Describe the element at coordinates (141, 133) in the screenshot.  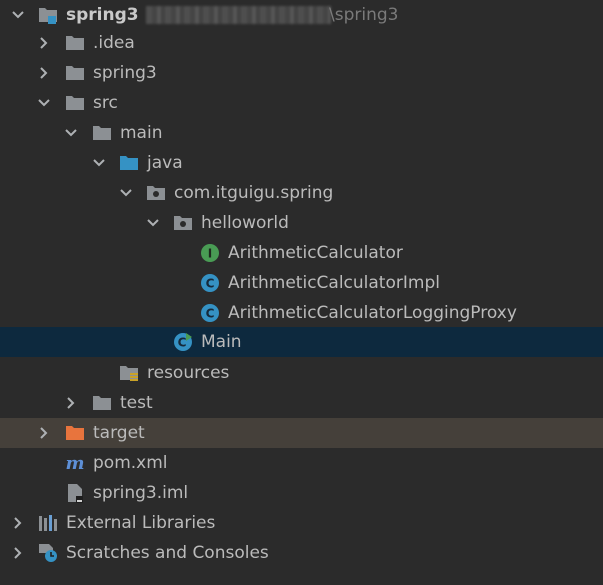
I see `tree-label: main` at that location.